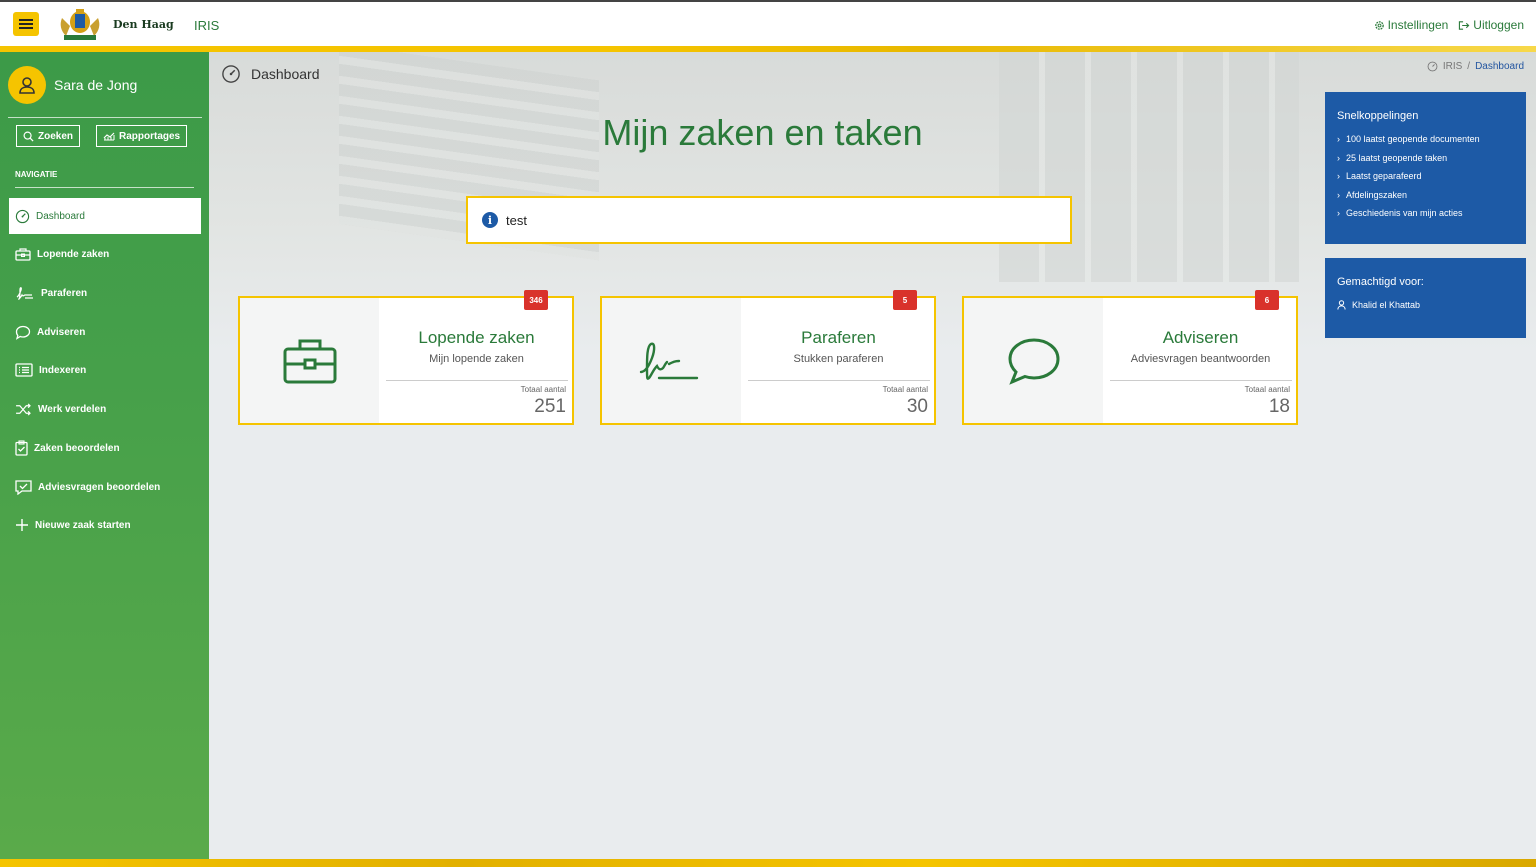  What do you see at coordinates (64, 293) in the screenshot?
I see `sidebar-item-label: Paraferen` at bounding box center [64, 293].